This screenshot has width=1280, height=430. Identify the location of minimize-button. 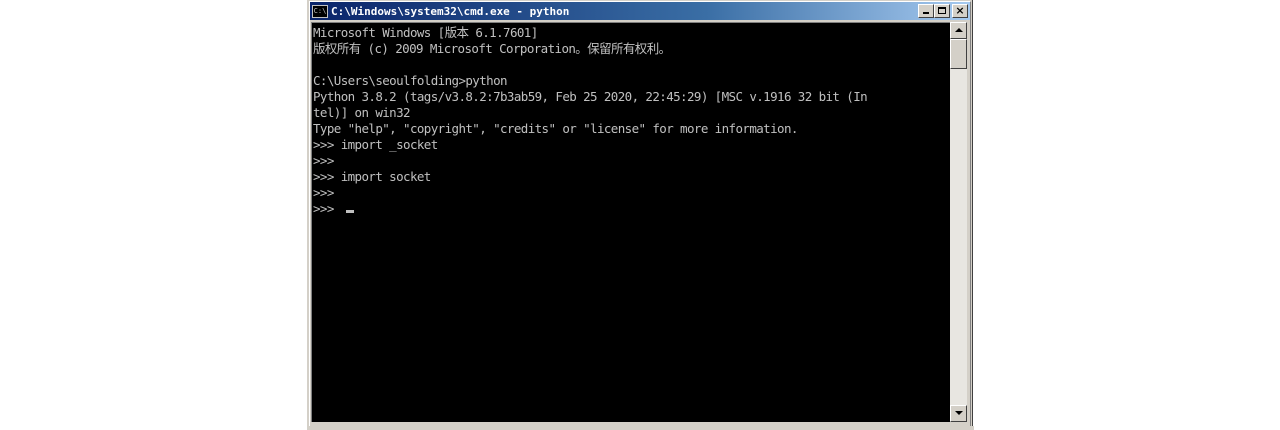
(926, 11).